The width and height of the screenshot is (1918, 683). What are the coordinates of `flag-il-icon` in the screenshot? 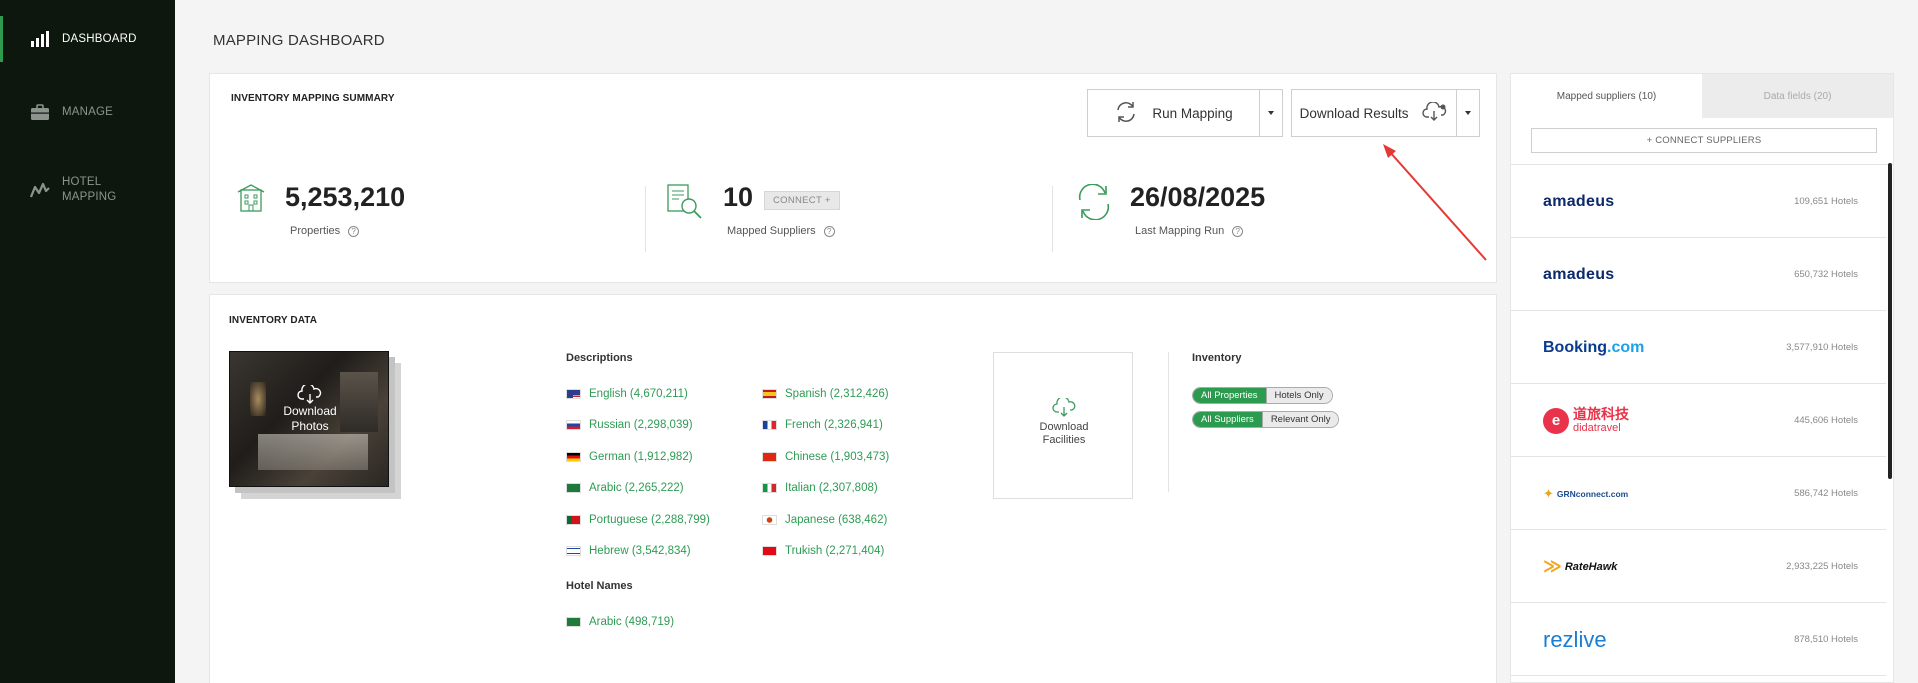 It's located at (573, 551).